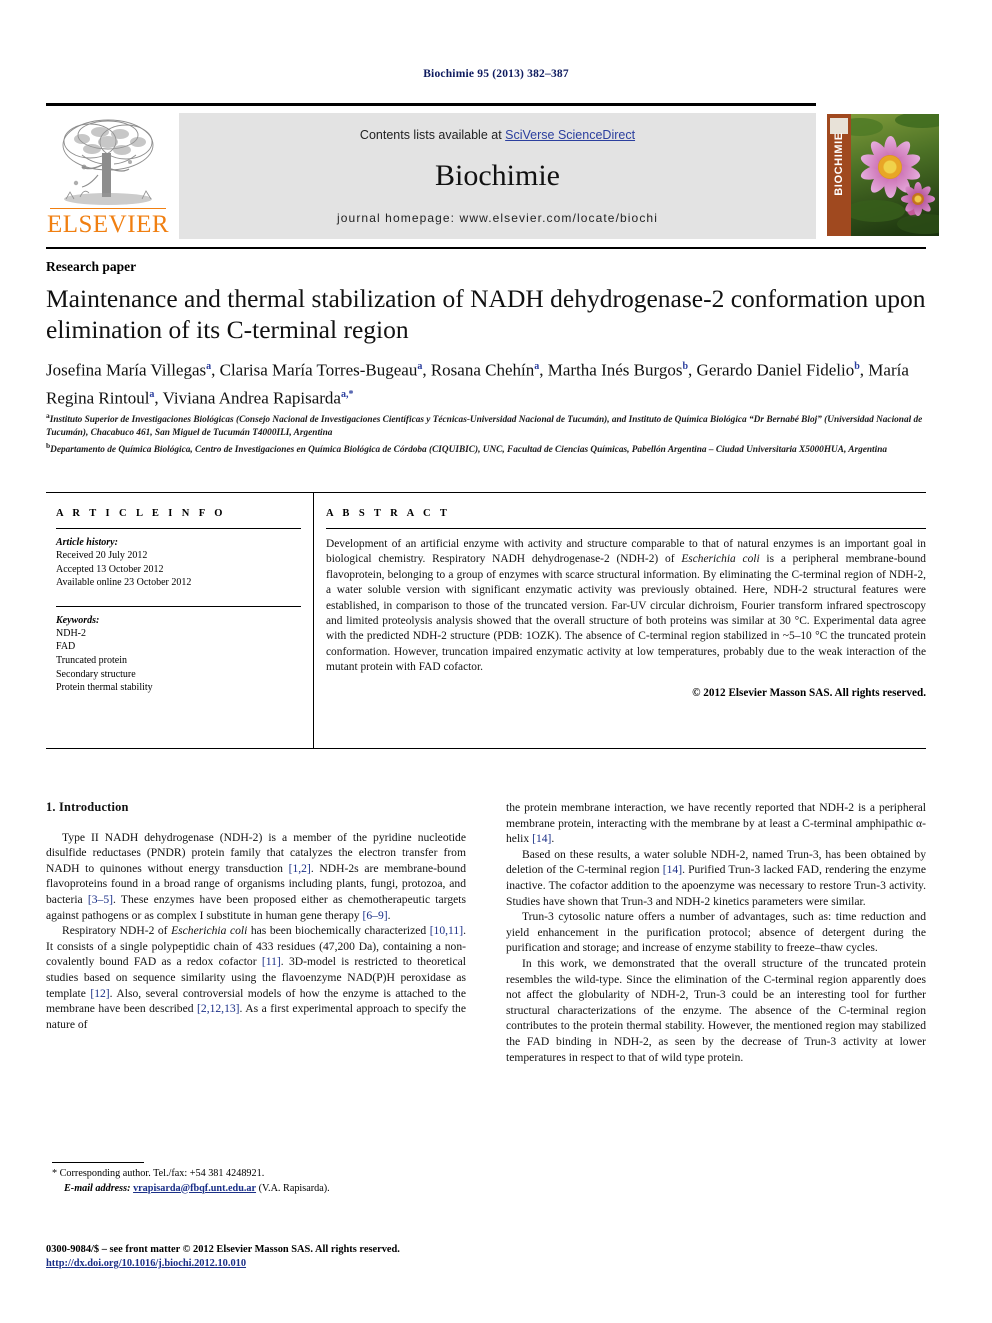 The image size is (992, 1323). I want to click on abstract-heading: A B S T R A C T, so click(388, 513).